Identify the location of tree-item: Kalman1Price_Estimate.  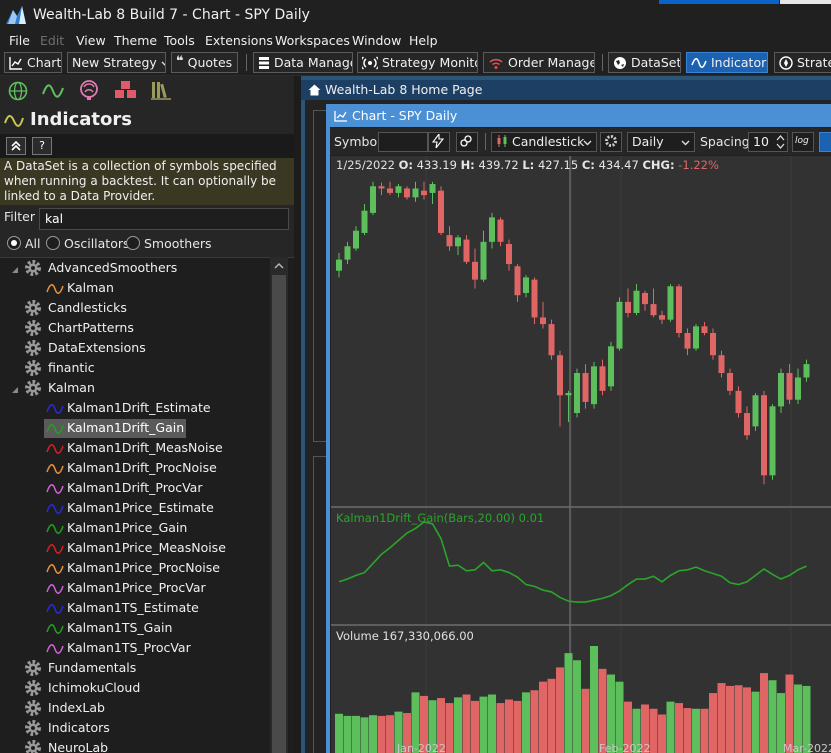
(130, 508).